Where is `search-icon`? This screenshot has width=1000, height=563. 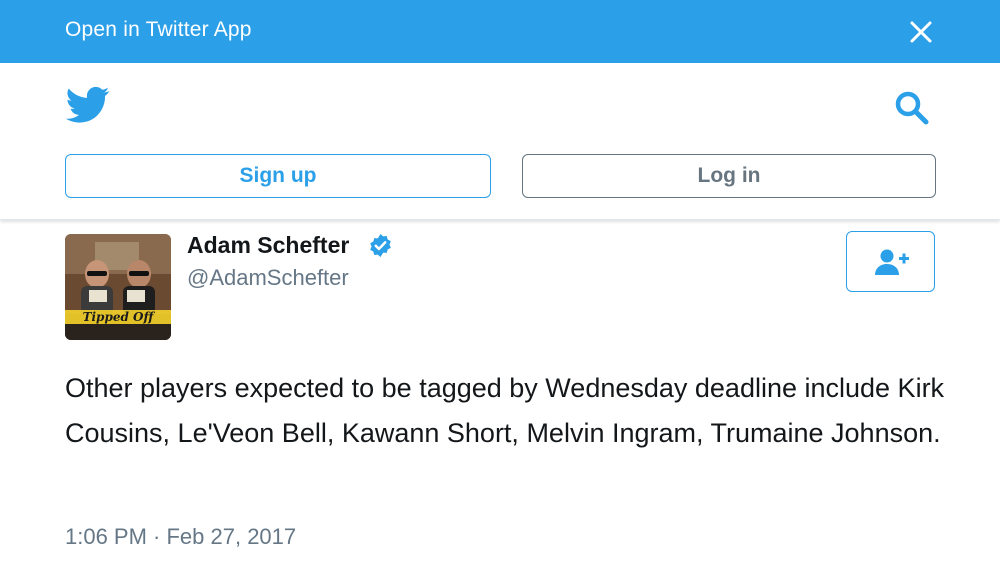
search-icon is located at coordinates (912, 108).